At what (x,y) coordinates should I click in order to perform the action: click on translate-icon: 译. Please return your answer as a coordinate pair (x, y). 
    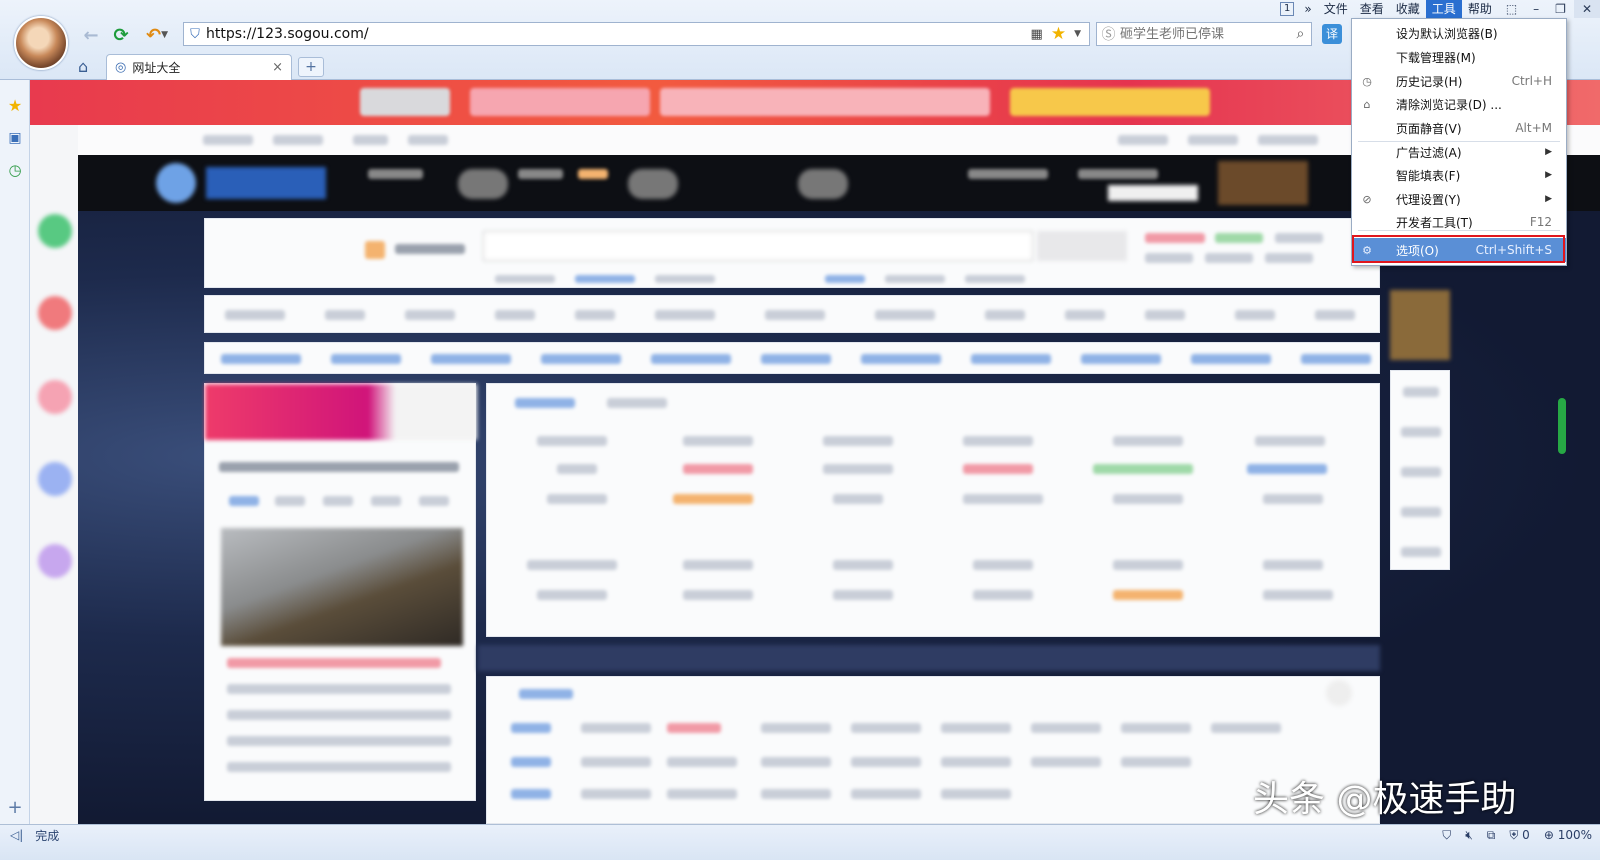
    Looking at the image, I should click on (1332, 34).